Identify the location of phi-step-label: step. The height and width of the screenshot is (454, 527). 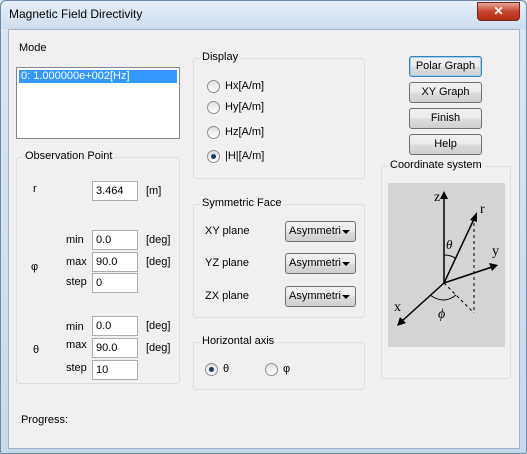
(76, 282).